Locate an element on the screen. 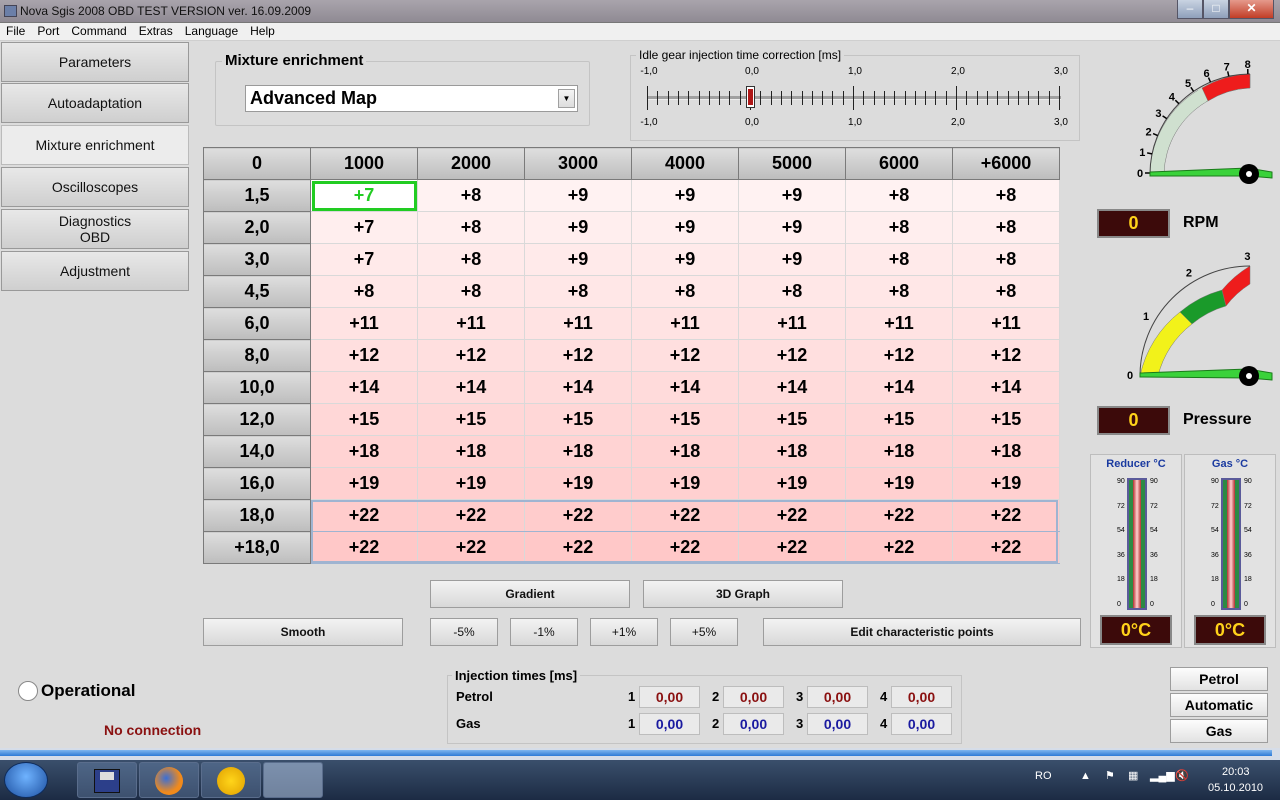  tray-arrow-icon: ▲ is located at coordinates (1085, 776).